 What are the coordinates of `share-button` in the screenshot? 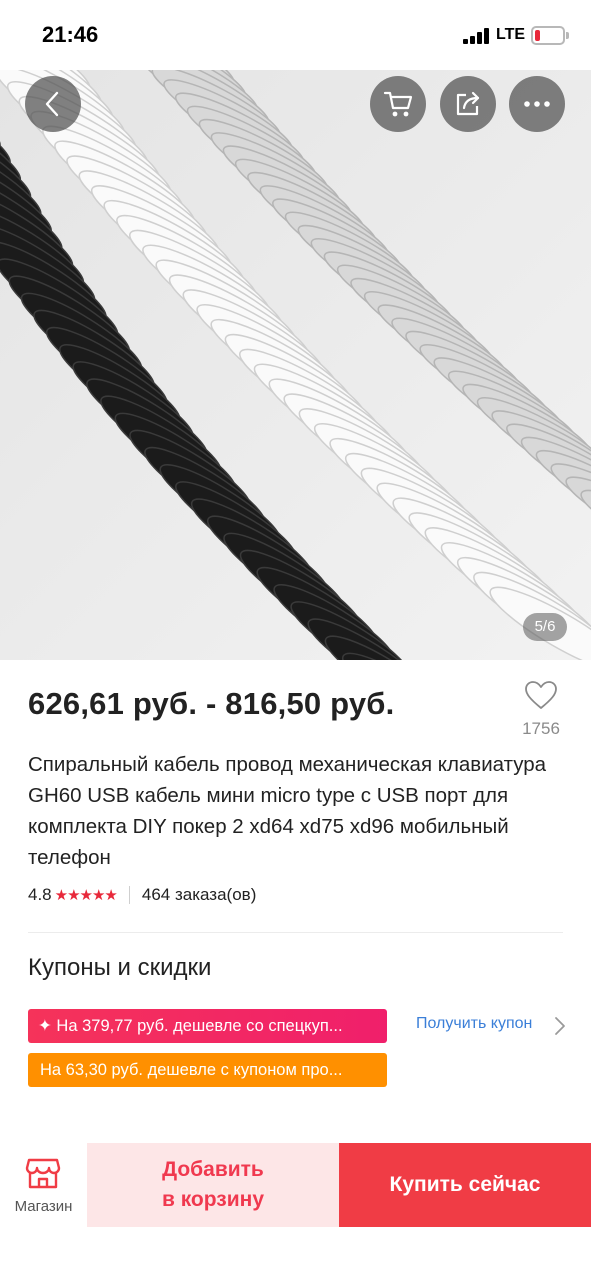 It's located at (468, 104).